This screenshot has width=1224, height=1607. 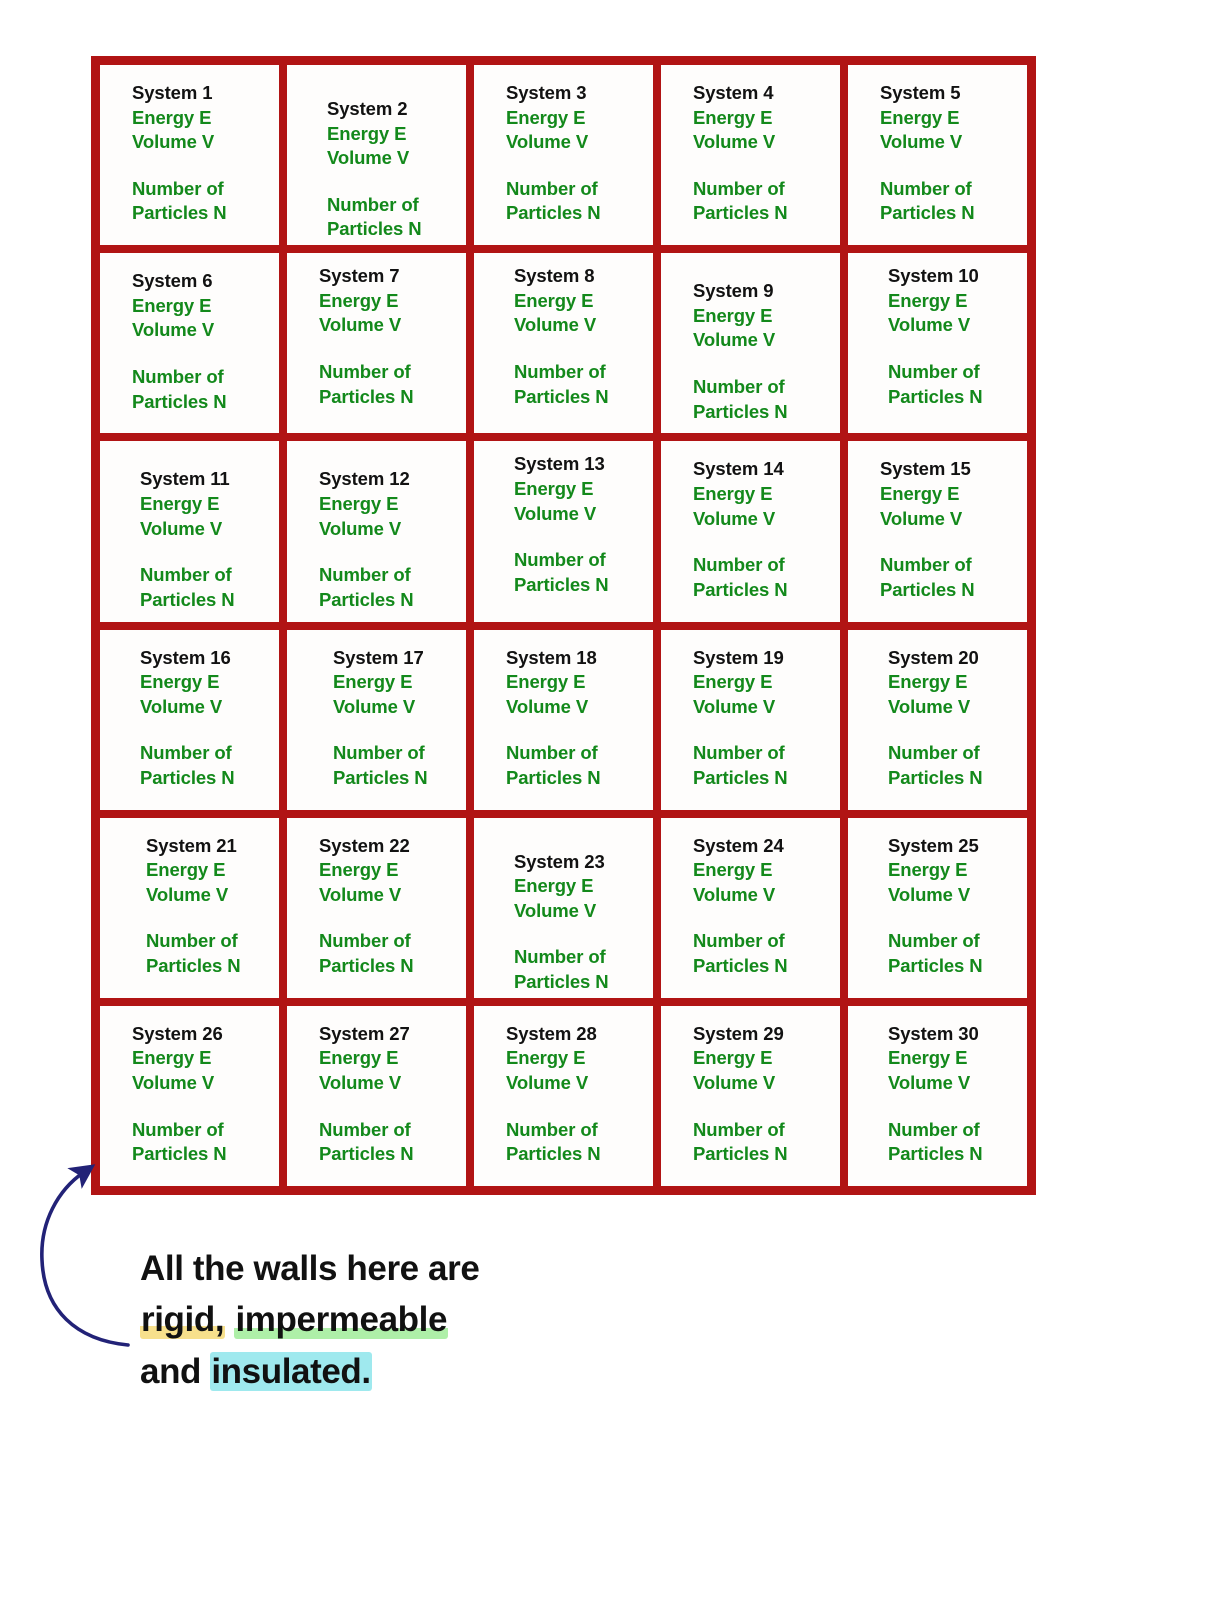 I want to click on system-name: System 24, so click(x=738, y=845).